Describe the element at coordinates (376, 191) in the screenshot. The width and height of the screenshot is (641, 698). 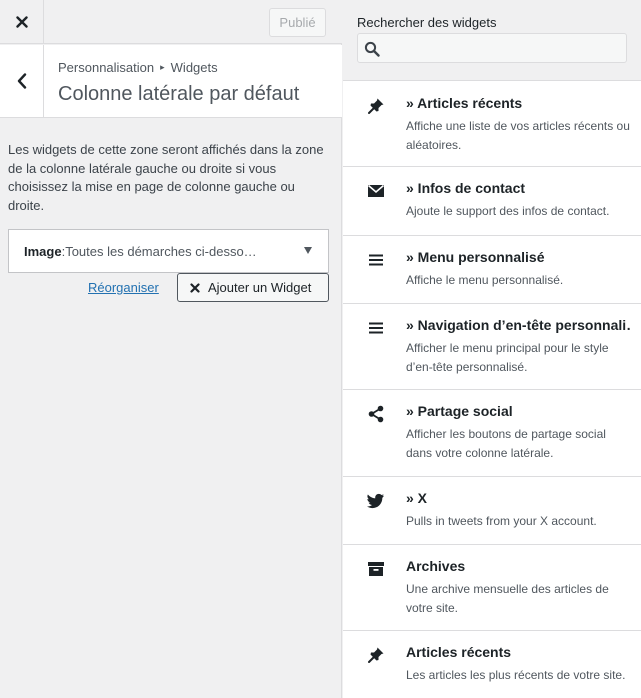
I see `envelope-icon` at that location.